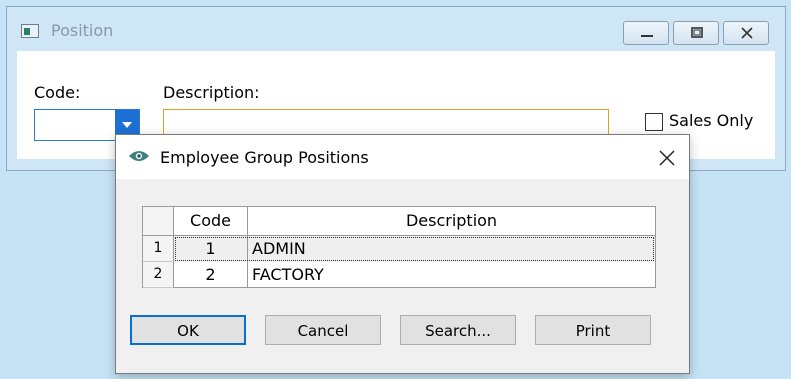 The image size is (791, 379). What do you see at coordinates (211, 249) in the screenshot?
I see `row-code: 1` at bounding box center [211, 249].